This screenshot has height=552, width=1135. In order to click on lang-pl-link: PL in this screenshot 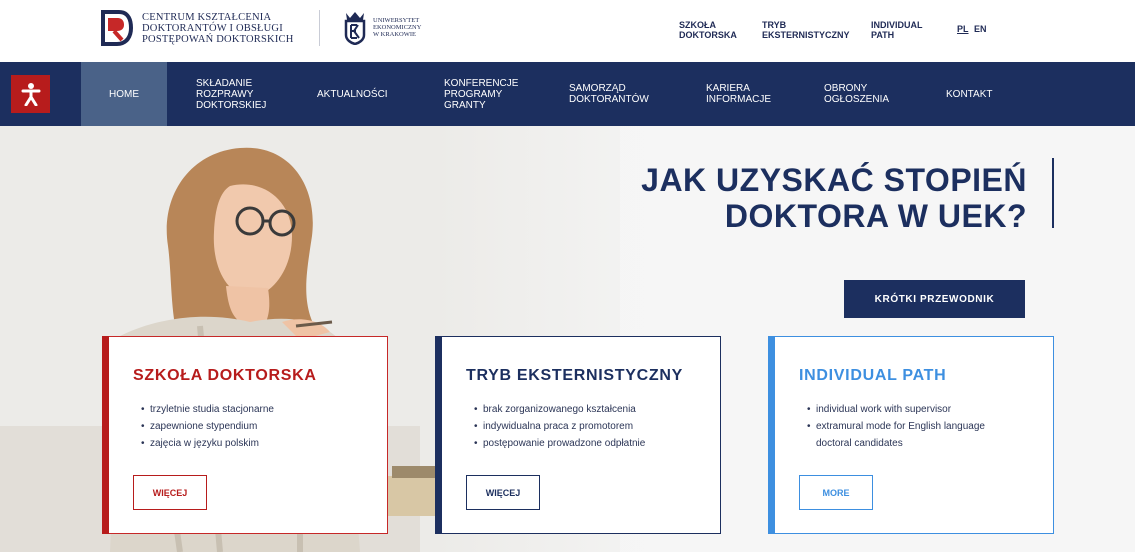, I will do `click(963, 29)`.